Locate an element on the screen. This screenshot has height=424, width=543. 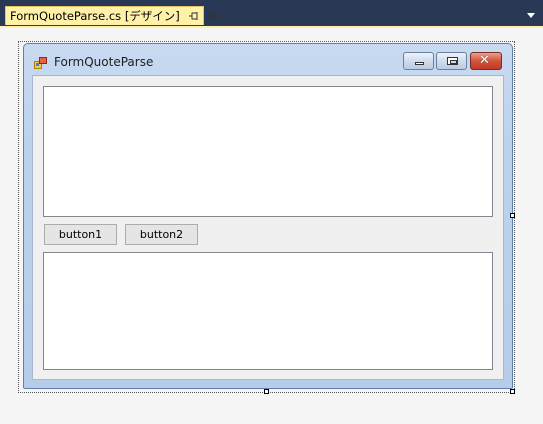
close-icon: ✕ is located at coordinates (484, 60).